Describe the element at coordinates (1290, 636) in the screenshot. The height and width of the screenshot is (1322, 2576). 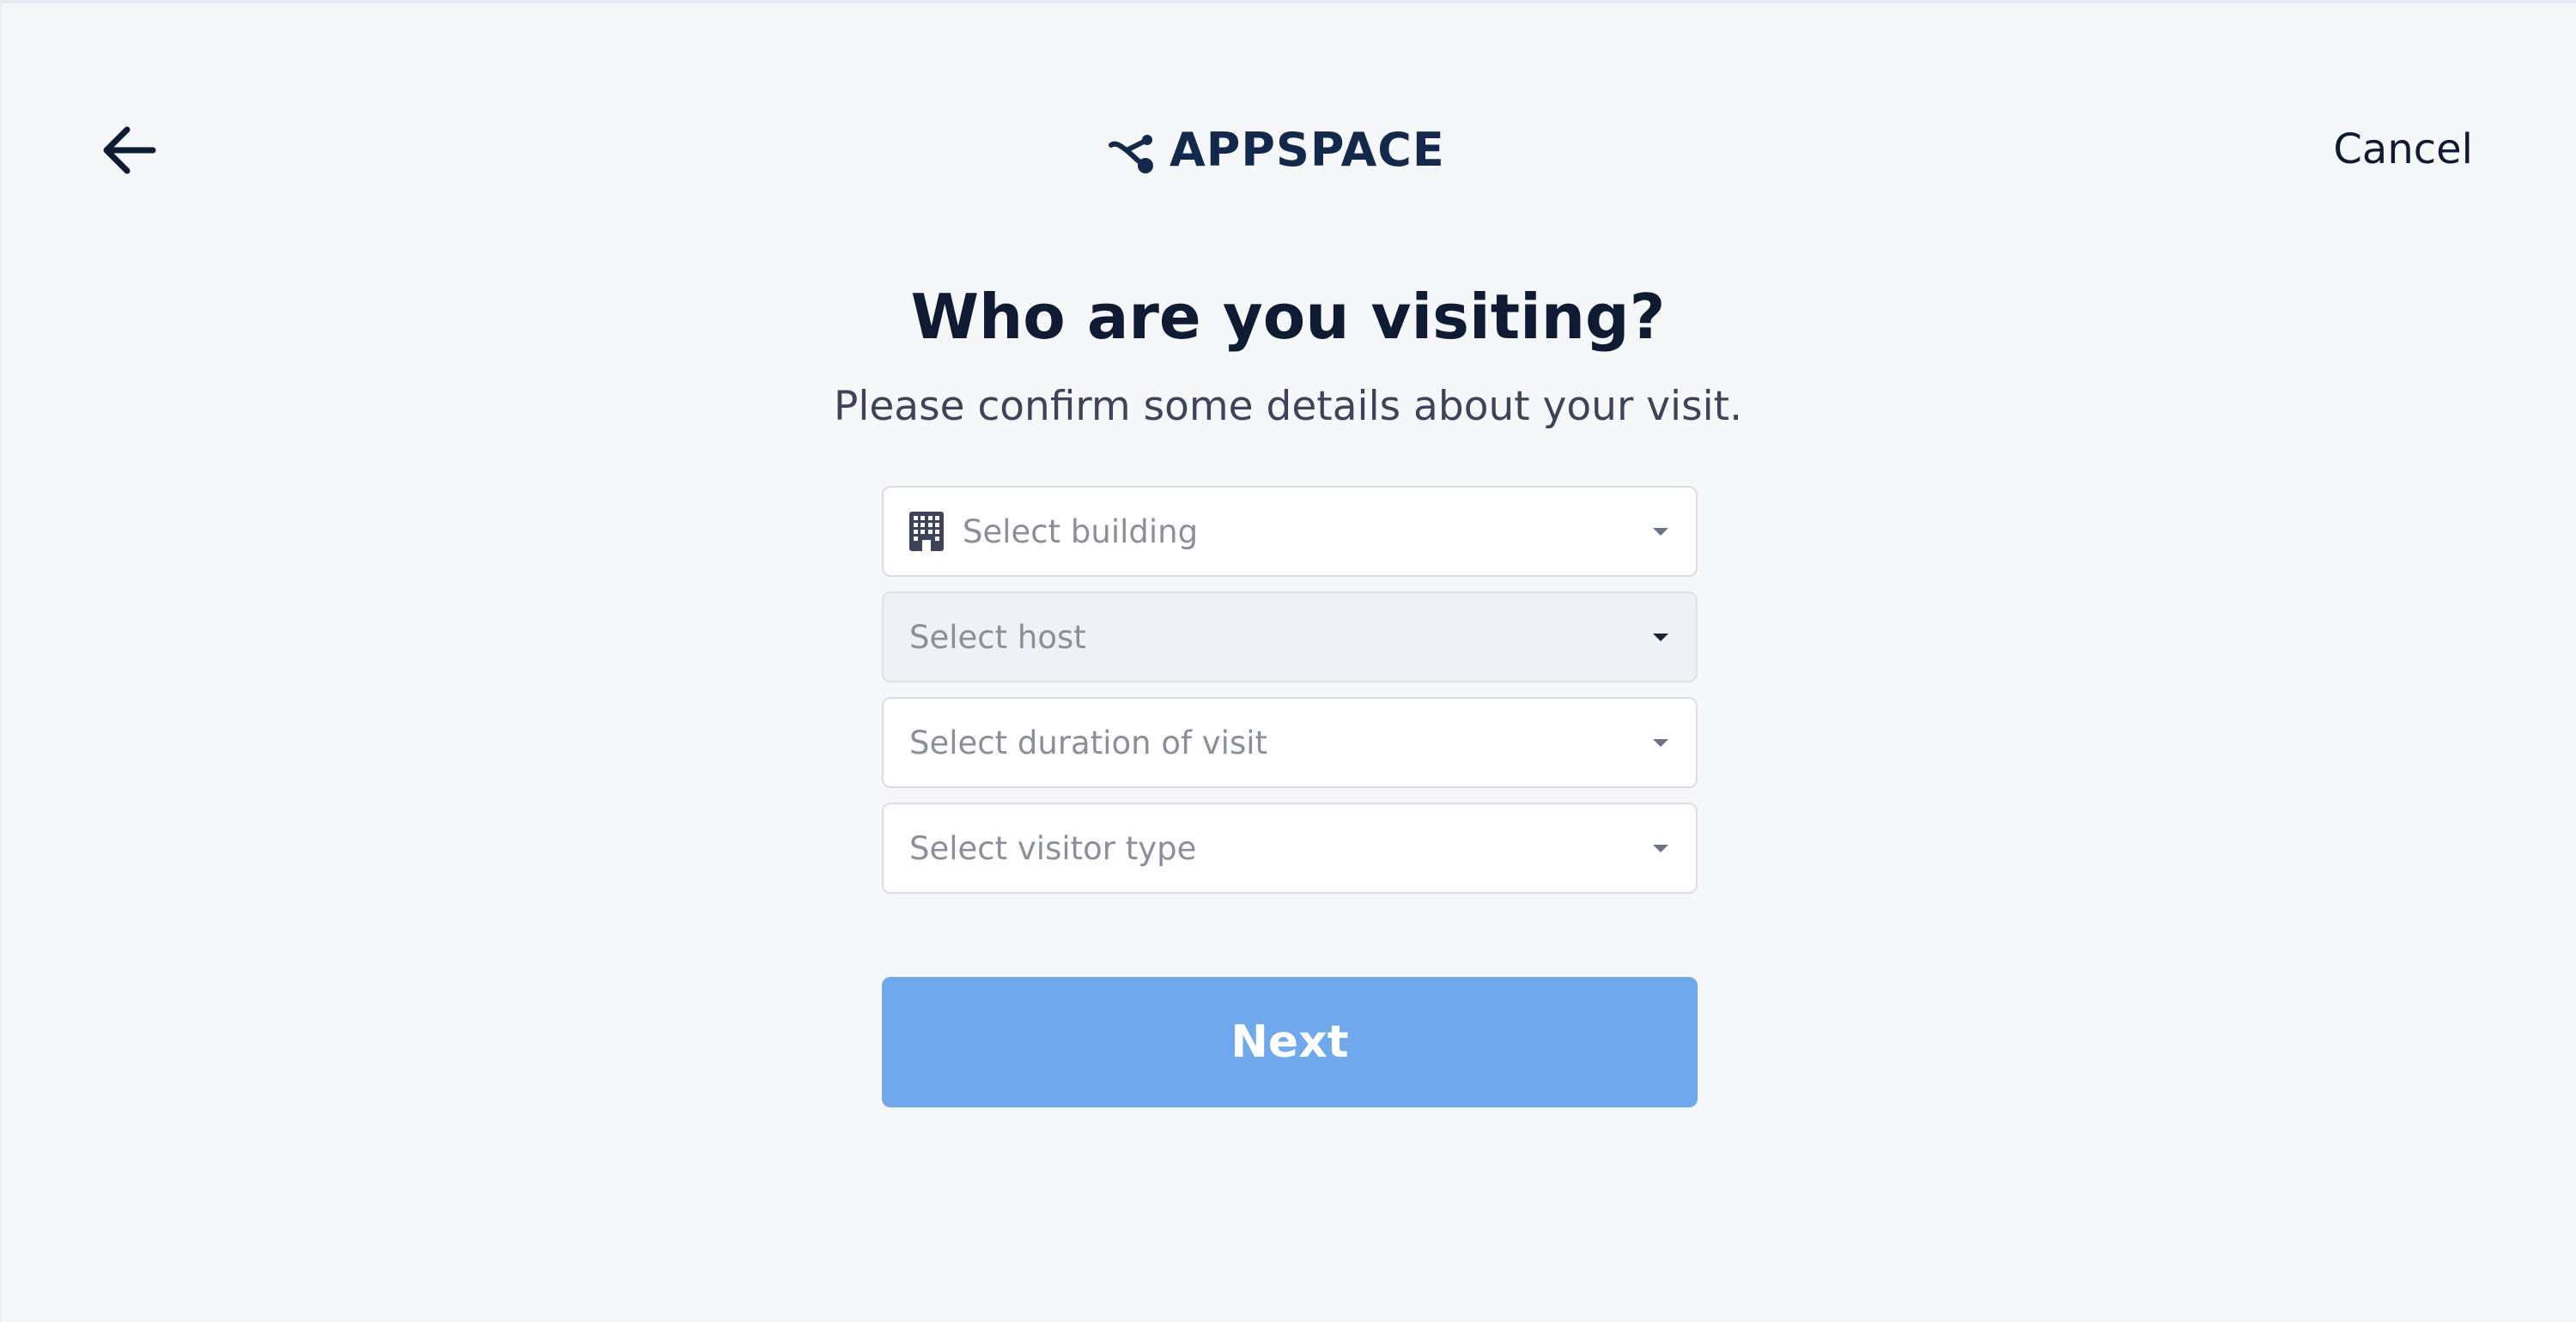
I see `host-select: Select host` at that location.